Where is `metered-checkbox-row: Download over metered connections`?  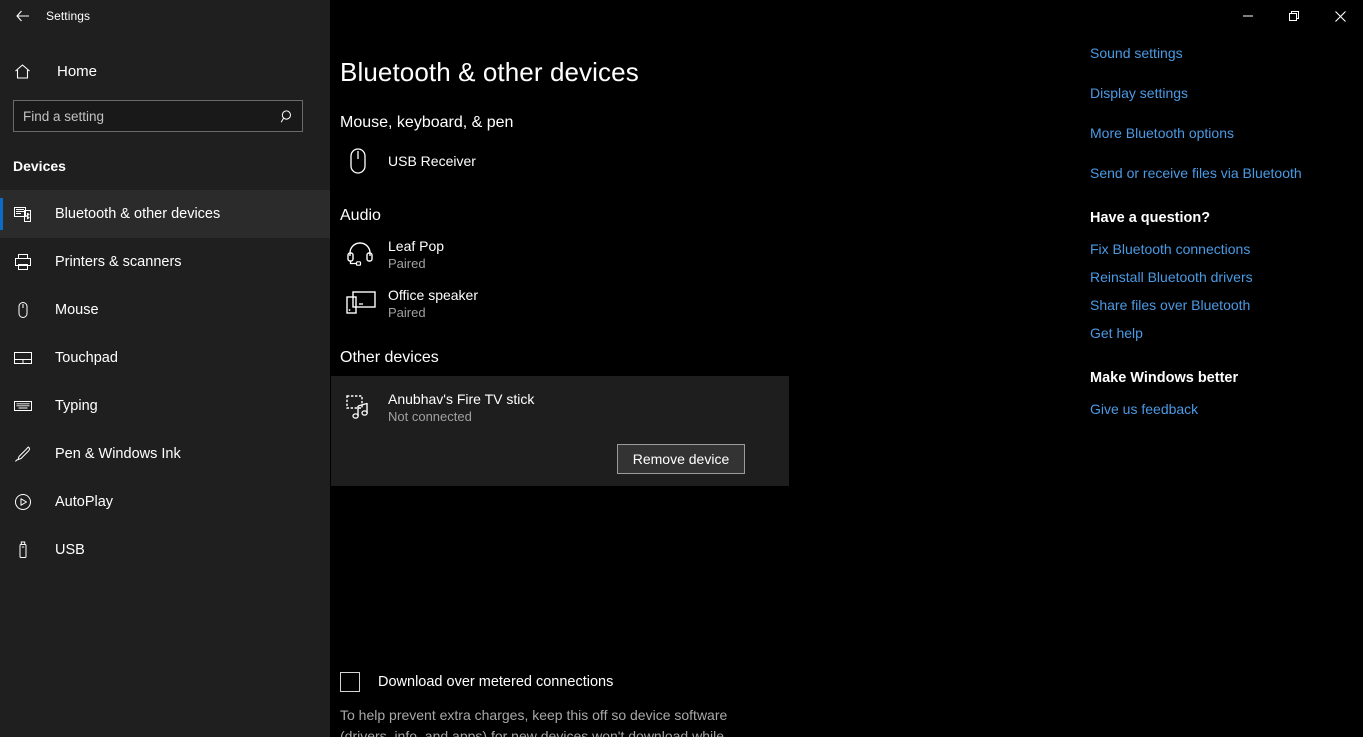 metered-checkbox-row: Download over metered connections is located at coordinates (600, 682).